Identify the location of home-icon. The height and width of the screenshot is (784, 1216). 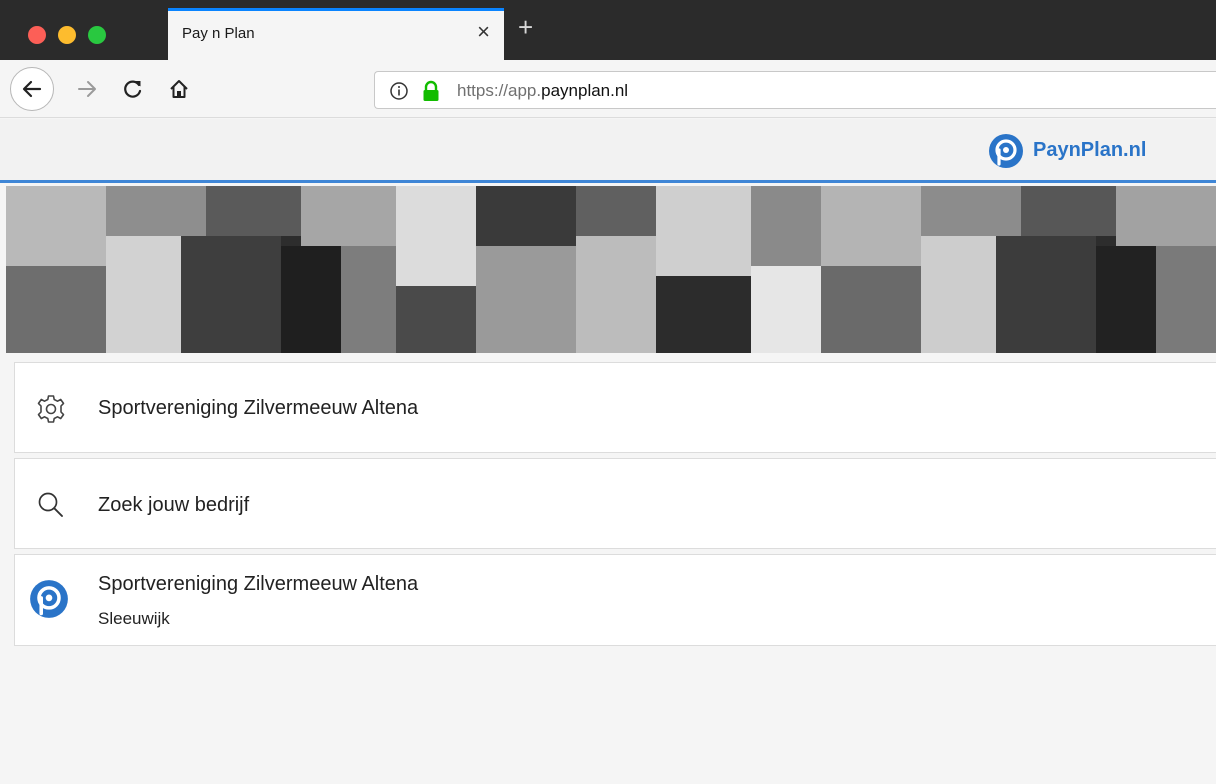
(179, 89).